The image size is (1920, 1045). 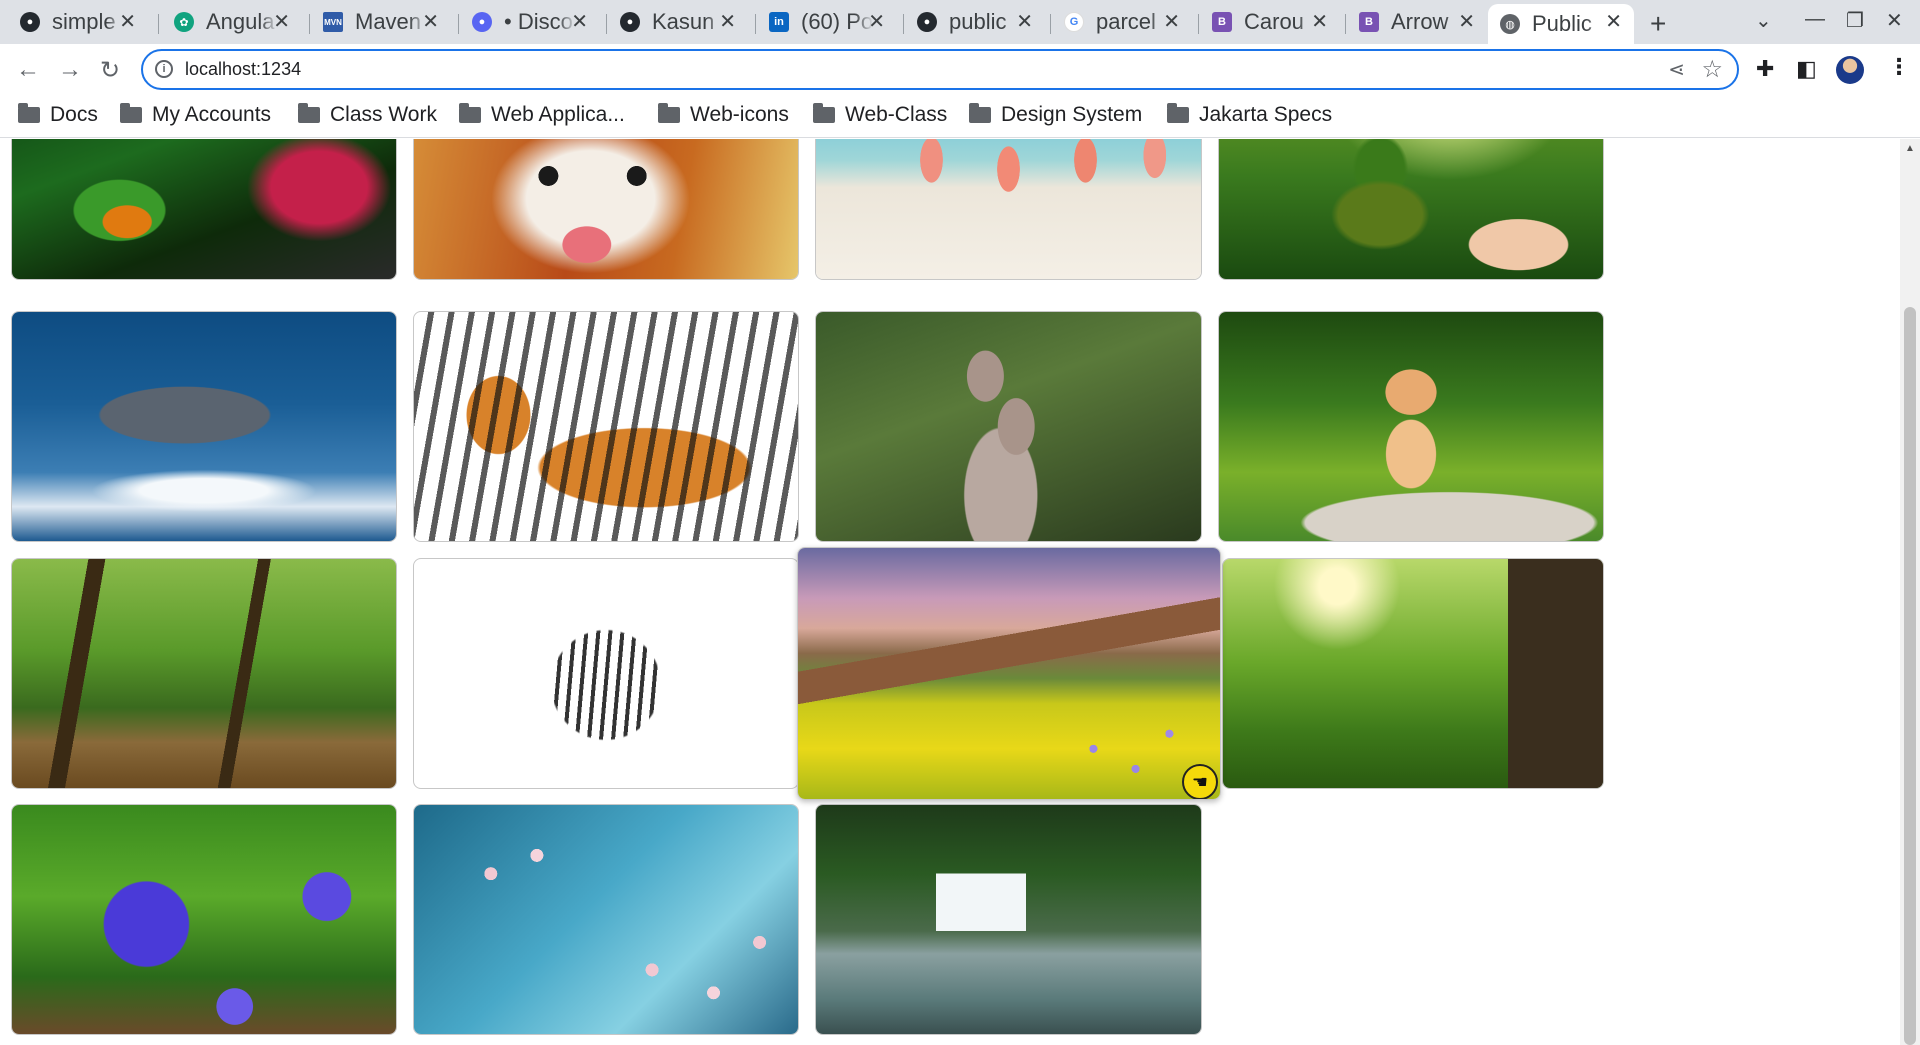 I want to click on photo-mountain-meadow: ☚, so click(x=1009, y=673).